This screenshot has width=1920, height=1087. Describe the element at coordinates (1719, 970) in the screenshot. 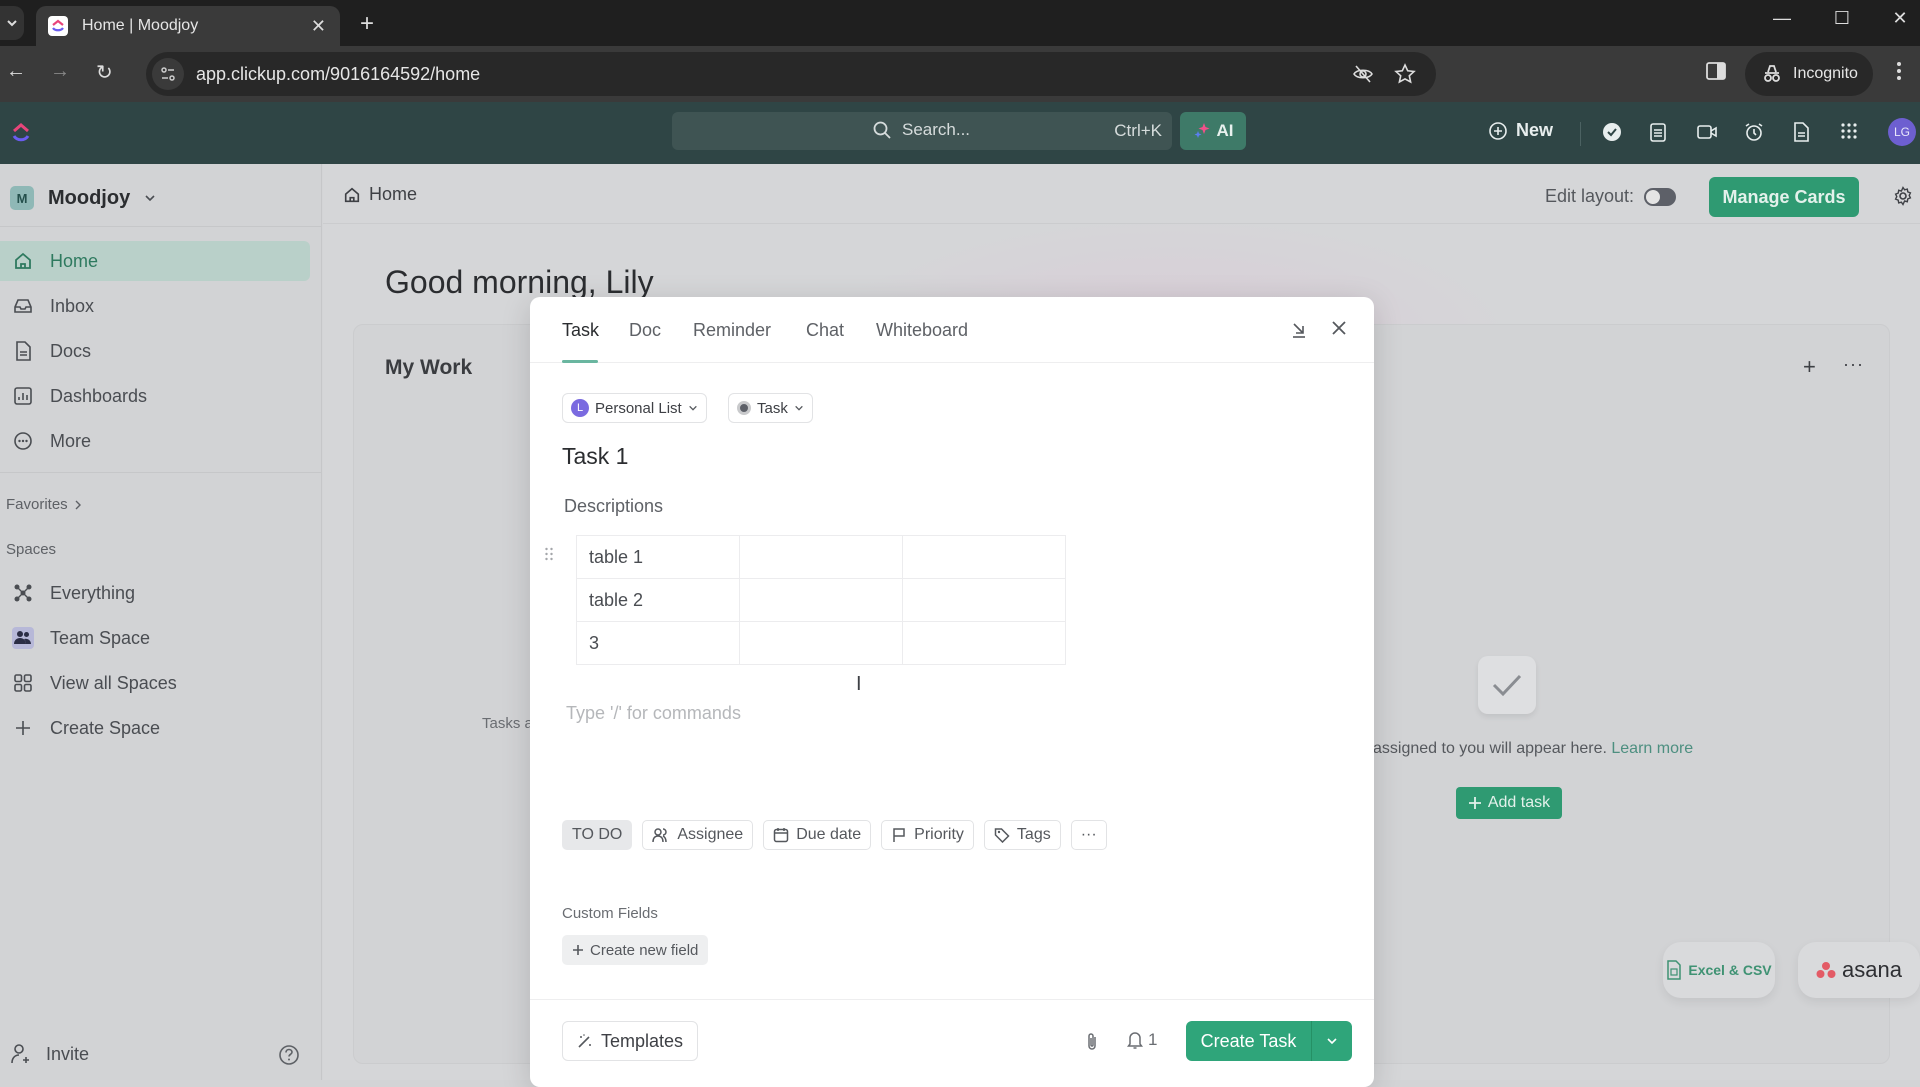

I see `import-excel-button: Excel & CSV` at that location.